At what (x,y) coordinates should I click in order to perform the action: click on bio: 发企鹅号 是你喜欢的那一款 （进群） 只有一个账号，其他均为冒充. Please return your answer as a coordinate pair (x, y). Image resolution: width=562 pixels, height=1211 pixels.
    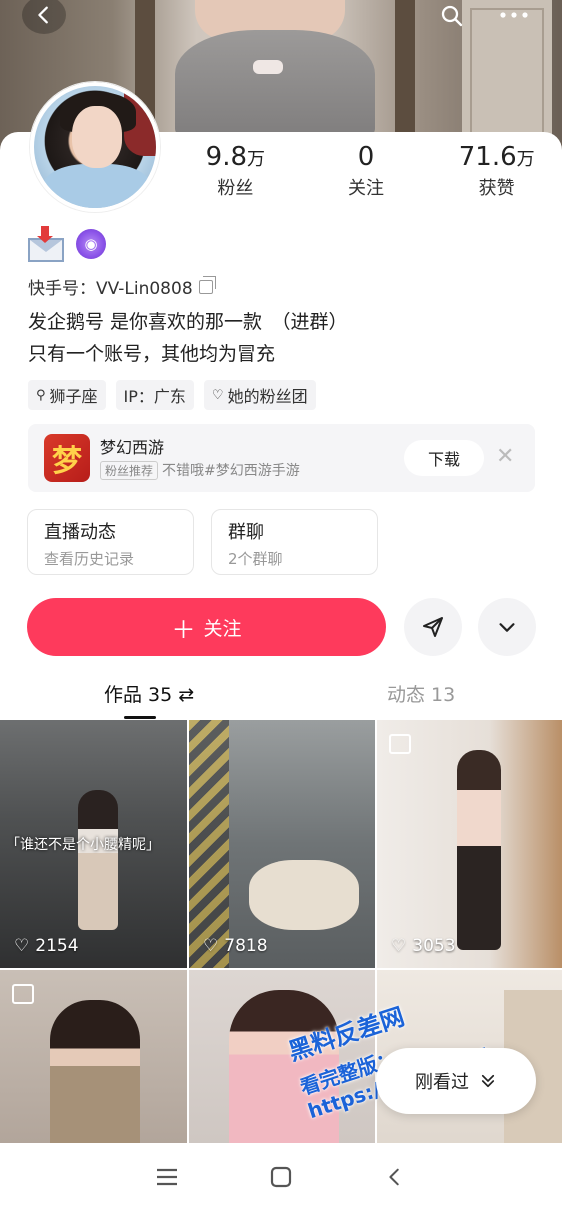
    Looking at the image, I should click on (188, 338).